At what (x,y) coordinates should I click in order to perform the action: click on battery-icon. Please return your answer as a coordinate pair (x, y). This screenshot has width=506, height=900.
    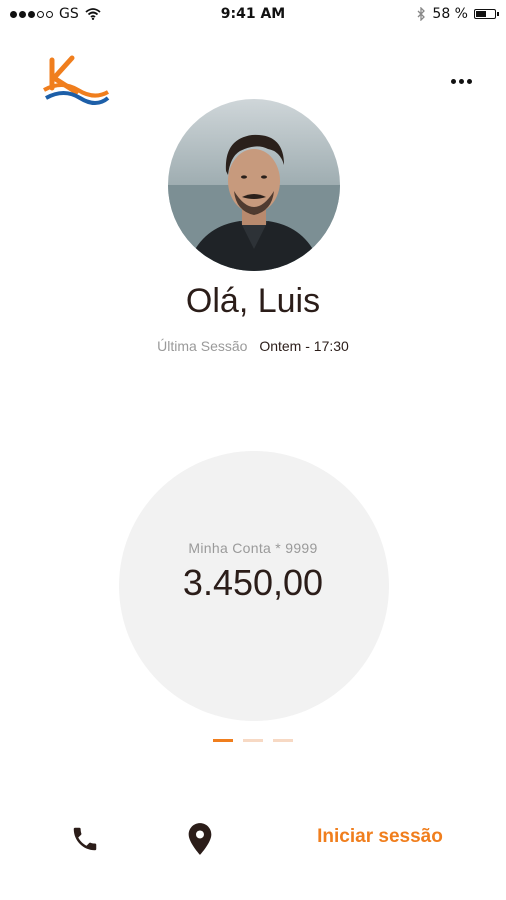
    Looking at the image, I should click on (486, 14).